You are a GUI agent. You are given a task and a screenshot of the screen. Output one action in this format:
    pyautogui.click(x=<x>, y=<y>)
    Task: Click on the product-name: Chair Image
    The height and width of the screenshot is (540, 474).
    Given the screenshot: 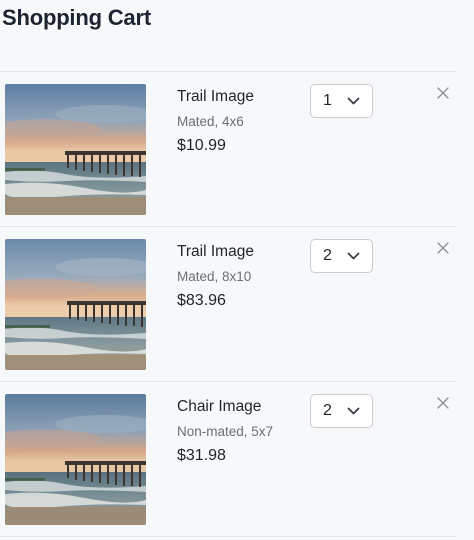 What is the action you would take?
    pyautogui.click(x=219, y=406)
    